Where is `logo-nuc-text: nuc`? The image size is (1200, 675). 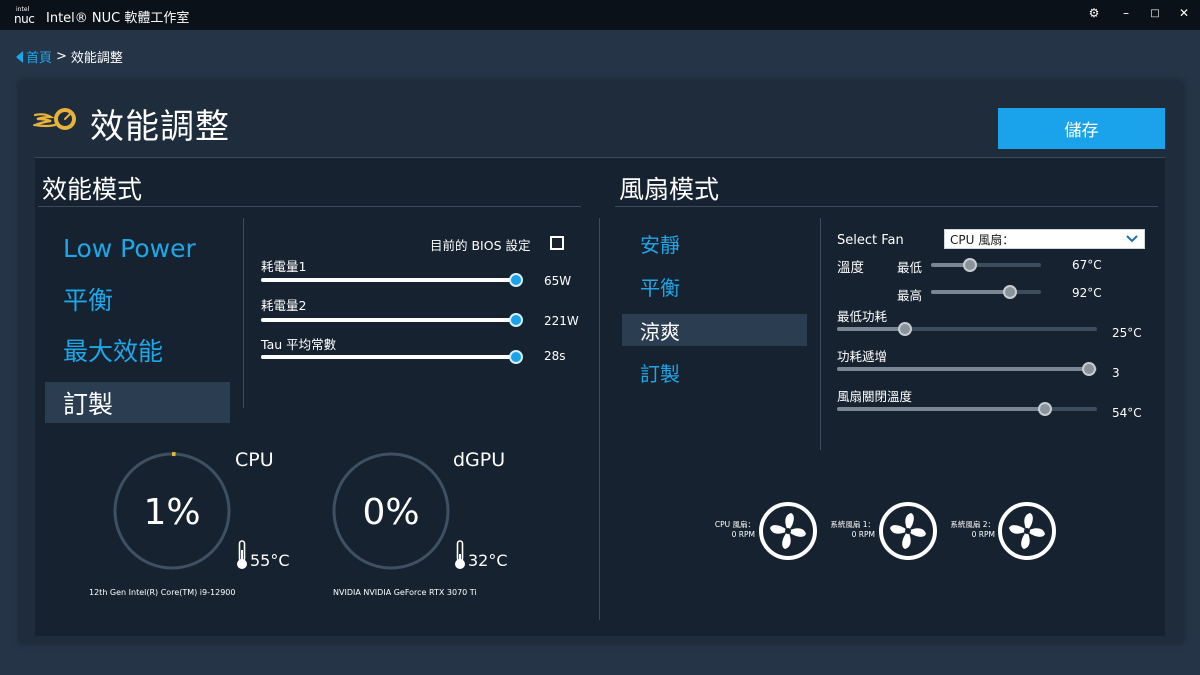 logo-nuc-text: nuc is located at coordinates (24, 19).